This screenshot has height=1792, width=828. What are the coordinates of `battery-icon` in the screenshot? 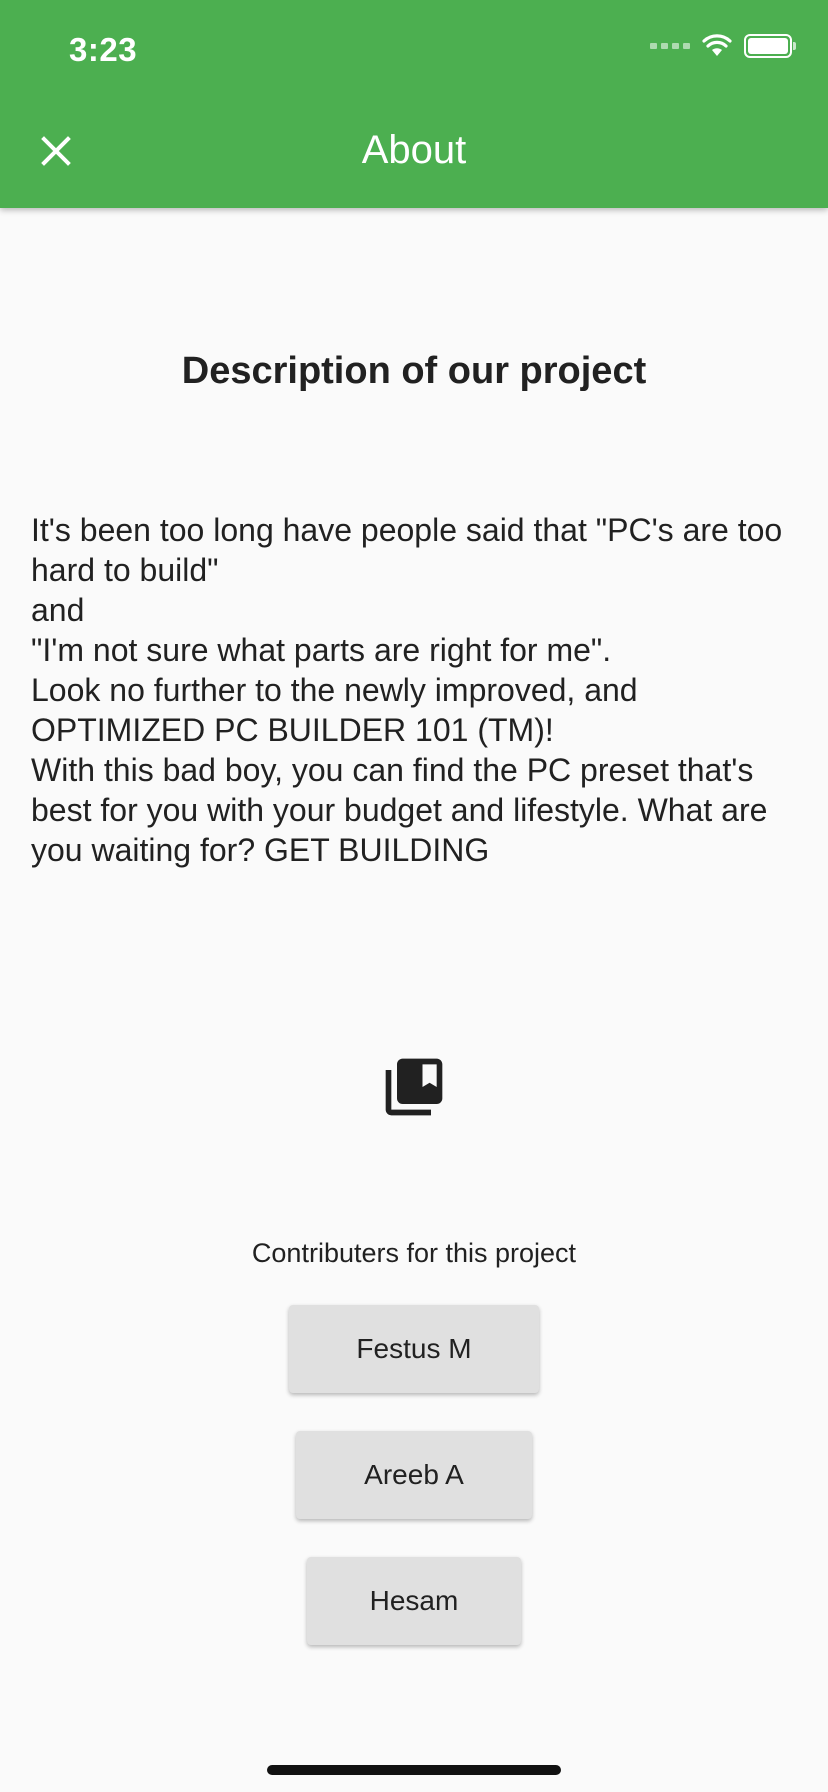 It's located at (770, 46).